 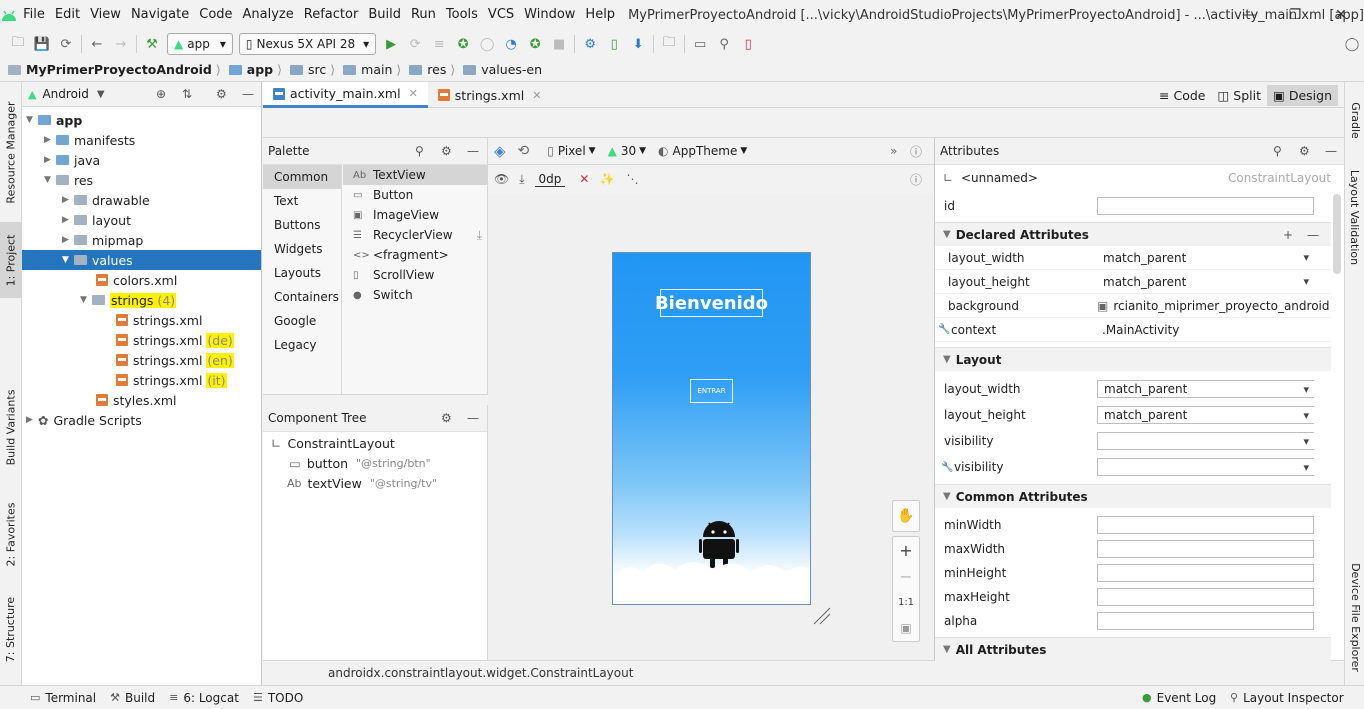 I want to click on tab-project: 1: Project, so click(x=11, y=260).